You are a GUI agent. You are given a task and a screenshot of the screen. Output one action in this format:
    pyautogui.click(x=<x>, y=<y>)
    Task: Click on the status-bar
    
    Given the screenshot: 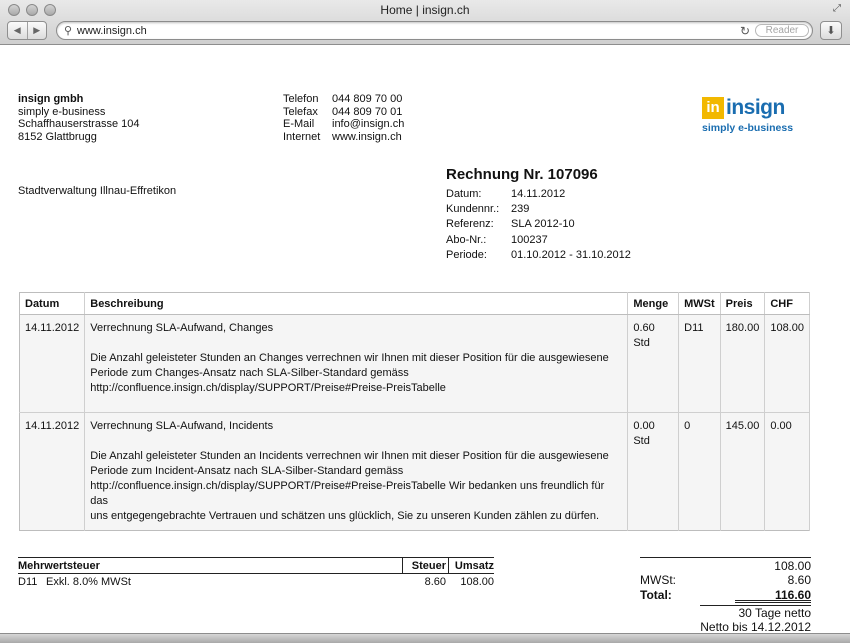 What is the action you would take?
    pyautogui.click(x=425, y=638)
    